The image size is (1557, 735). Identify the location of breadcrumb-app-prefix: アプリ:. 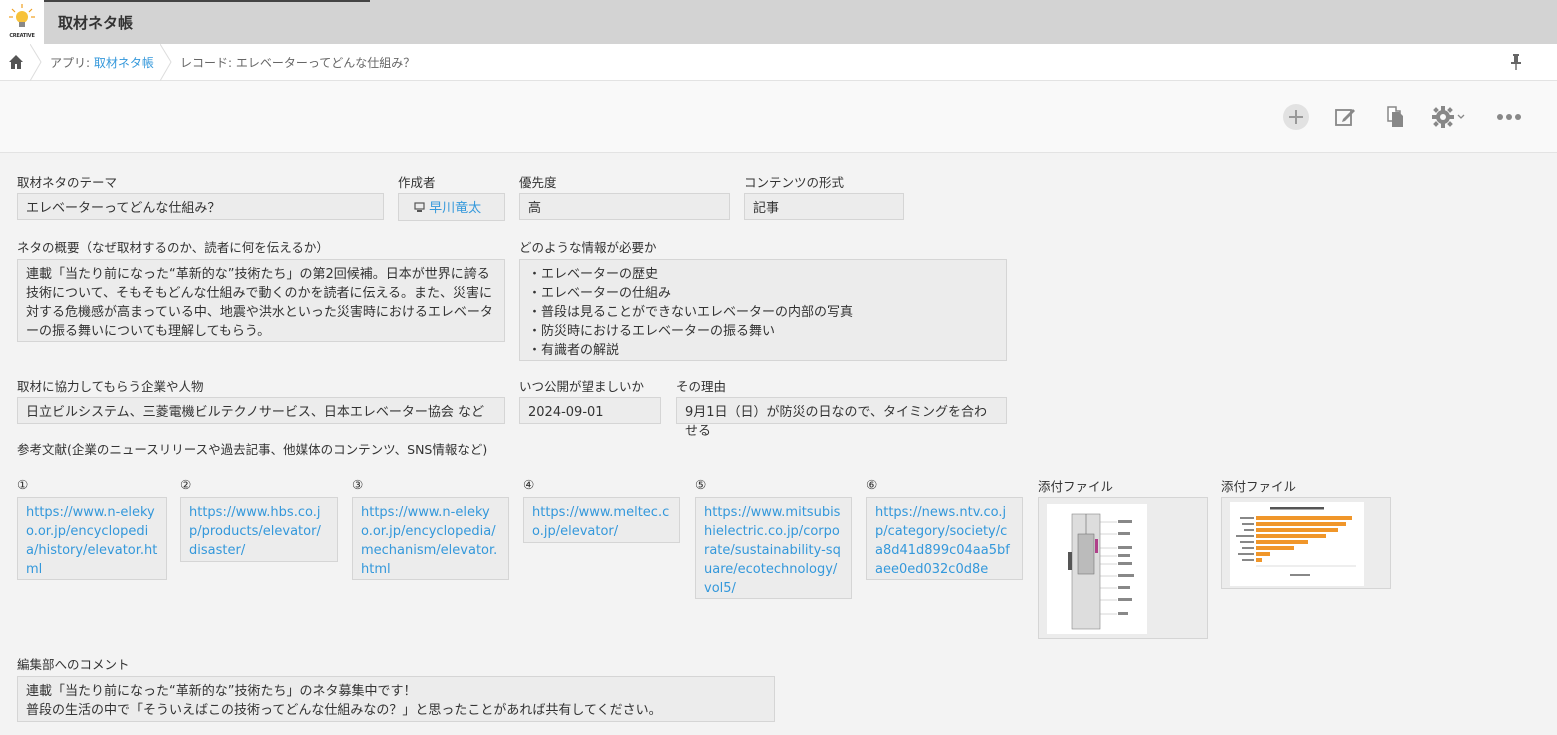
(72, 63).